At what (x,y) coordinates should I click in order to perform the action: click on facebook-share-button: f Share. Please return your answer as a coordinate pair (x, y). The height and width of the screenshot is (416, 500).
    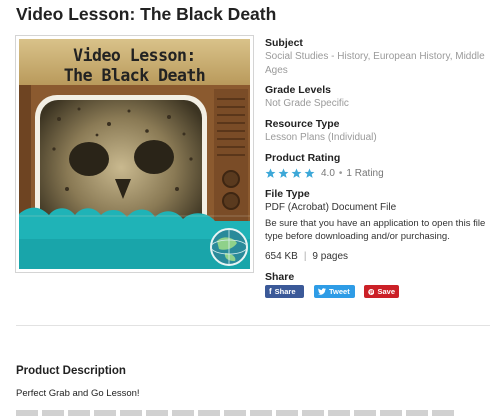
    Looking at the image, I should click on (284, 291).